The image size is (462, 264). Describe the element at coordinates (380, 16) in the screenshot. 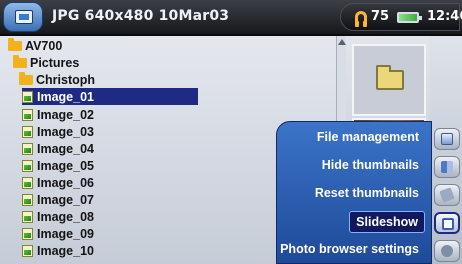

I see `volume-level: 75` at that location.